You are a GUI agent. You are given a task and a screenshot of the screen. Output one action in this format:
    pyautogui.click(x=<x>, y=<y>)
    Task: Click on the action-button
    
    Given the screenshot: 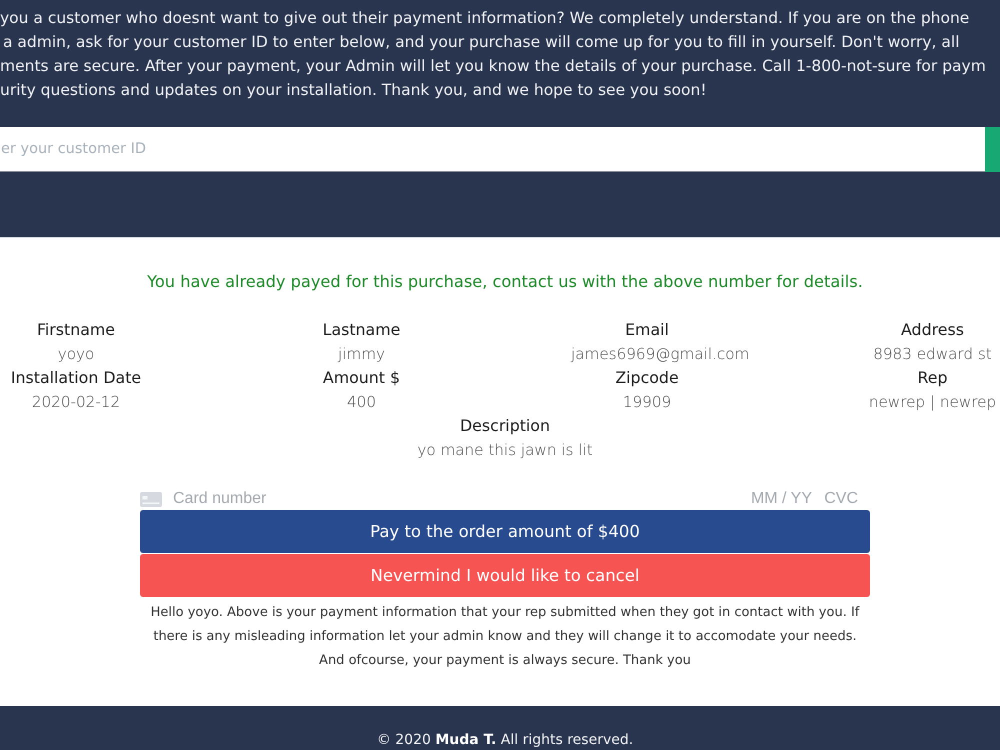 What is the action you would take?
    pyautogui.click(x=992, y=149)
    